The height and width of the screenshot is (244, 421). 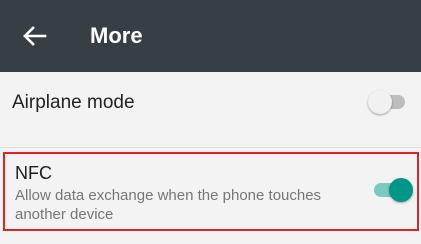 What do you see at coordinates (73, 102) in the screenshot?
I see `airplane-mode-label: Airplane mode` at bounding box center [73, 102].